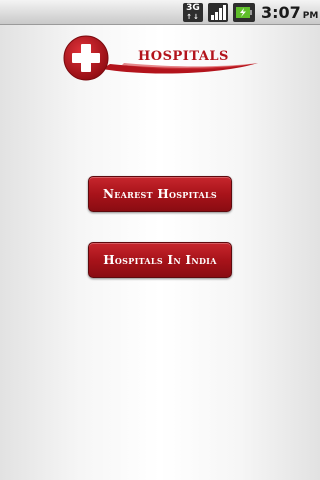  I want to click on app-logo: HOSPITALS, so click(162, 58).